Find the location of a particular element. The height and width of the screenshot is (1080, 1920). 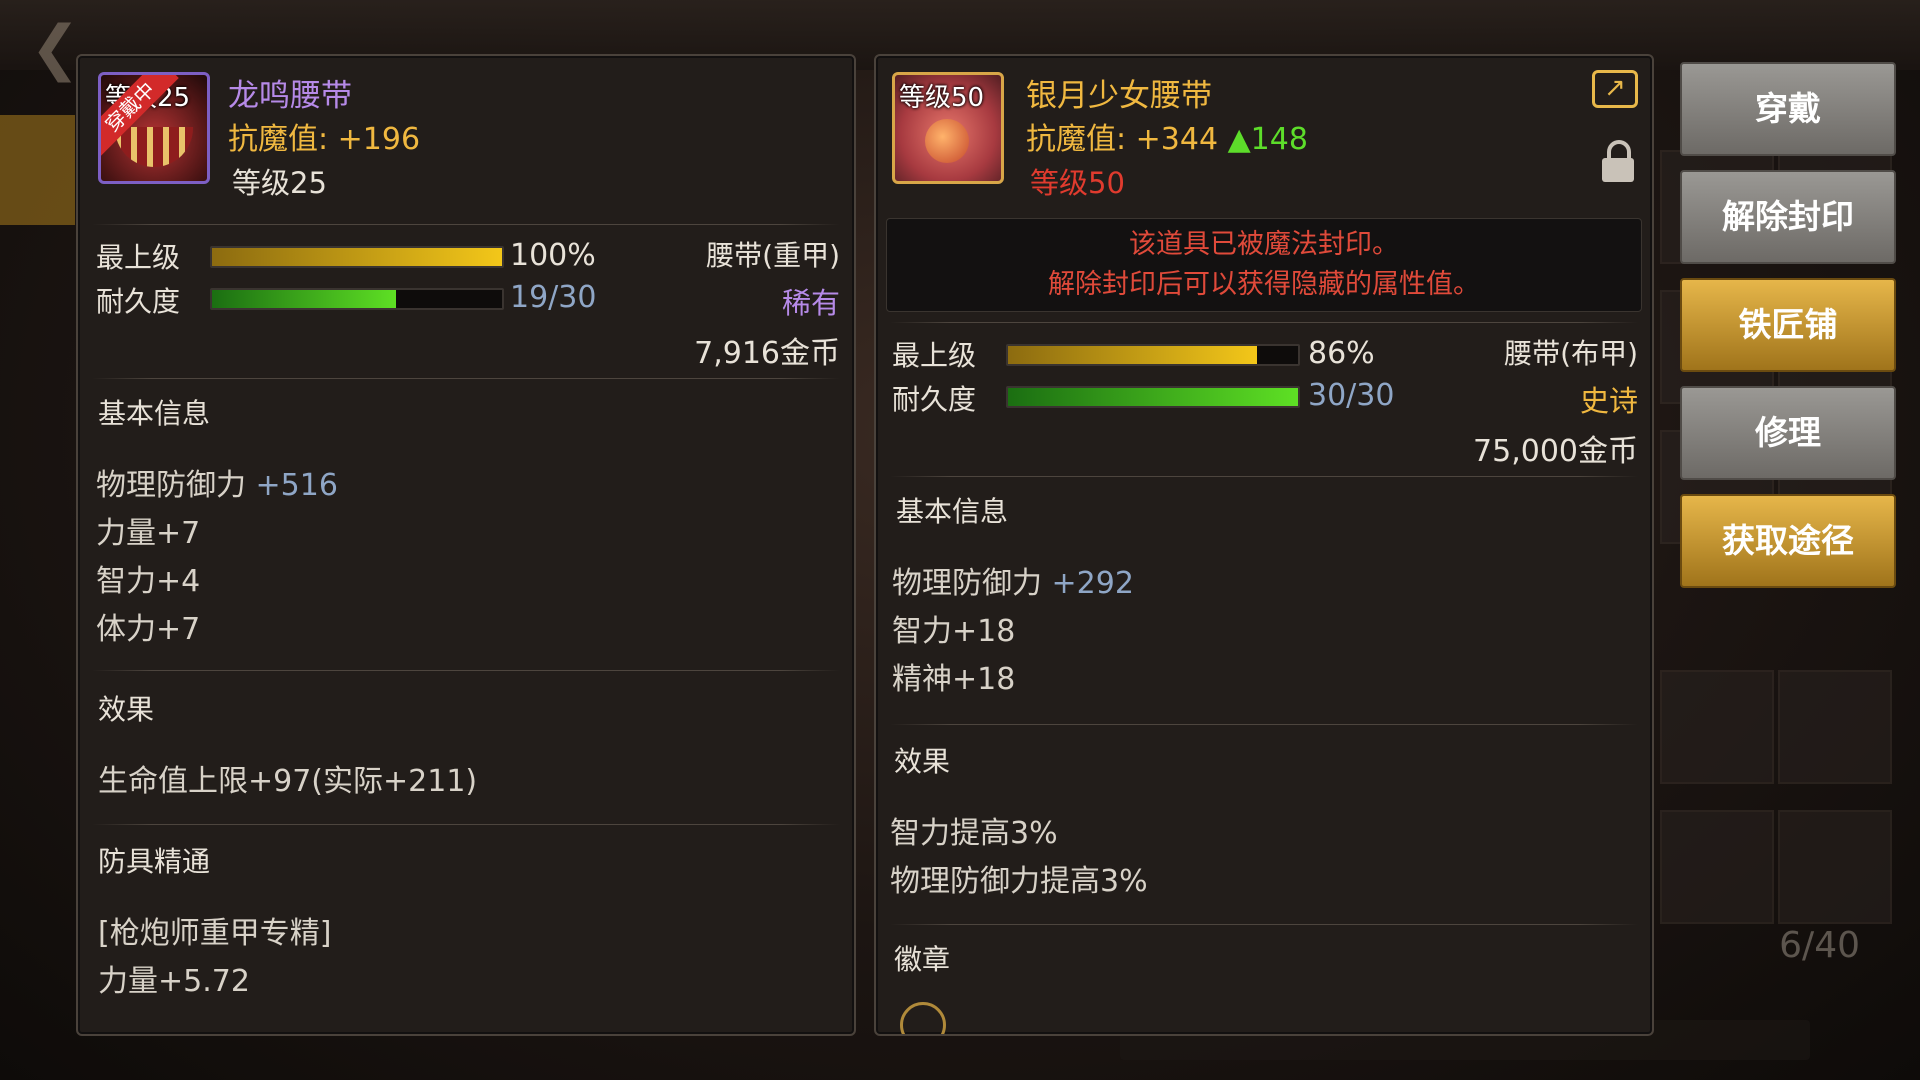

item-icon: 等级50 is located at coordinates (948, 128).